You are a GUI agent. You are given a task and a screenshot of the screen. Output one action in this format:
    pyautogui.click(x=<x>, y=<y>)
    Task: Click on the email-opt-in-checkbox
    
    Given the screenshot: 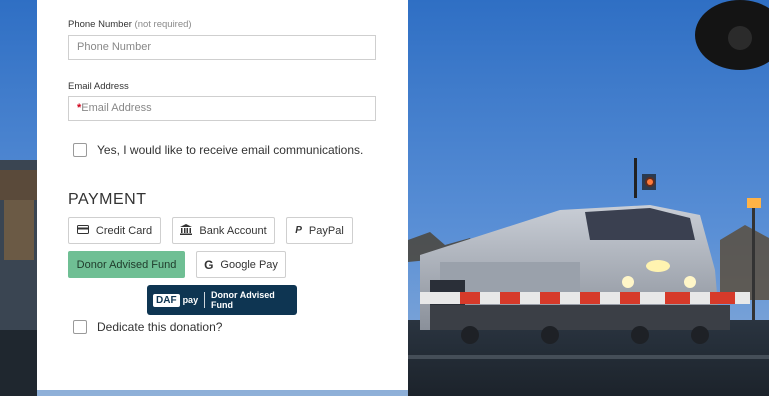 What is the action you would take?
    pyautogui.click(x=80, y=150)
    